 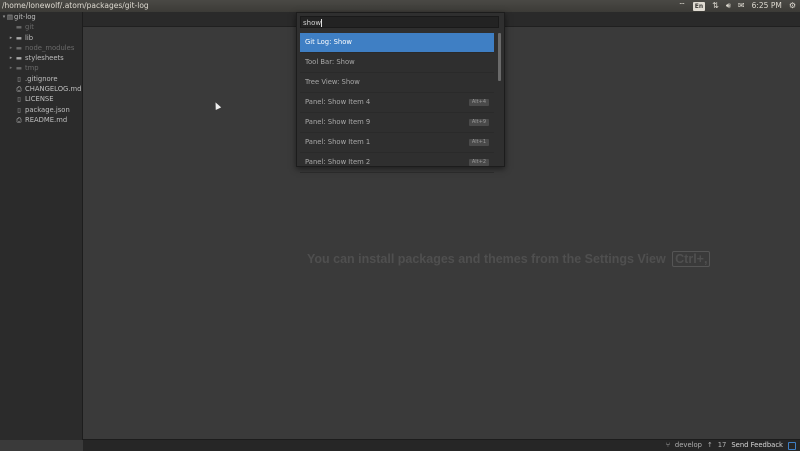 What do you see at coordinates (499, 57) in the screenshot?
I see `command-list-scrollbar` at bounding box center [499, 57].